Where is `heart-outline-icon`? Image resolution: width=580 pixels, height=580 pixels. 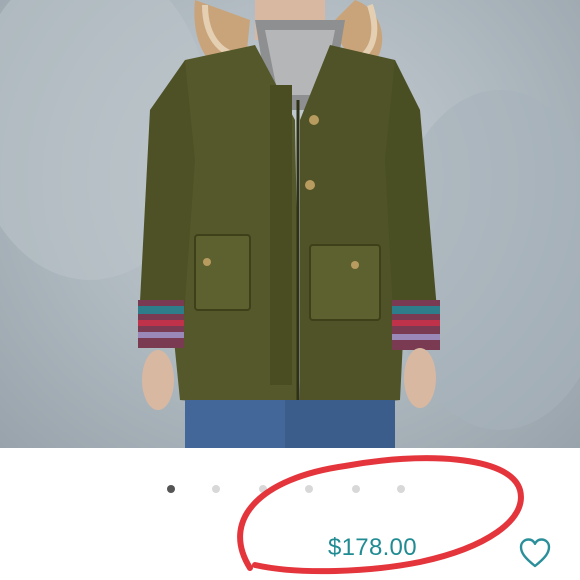 heart-outline-icon is located at coordinates (535, 553).